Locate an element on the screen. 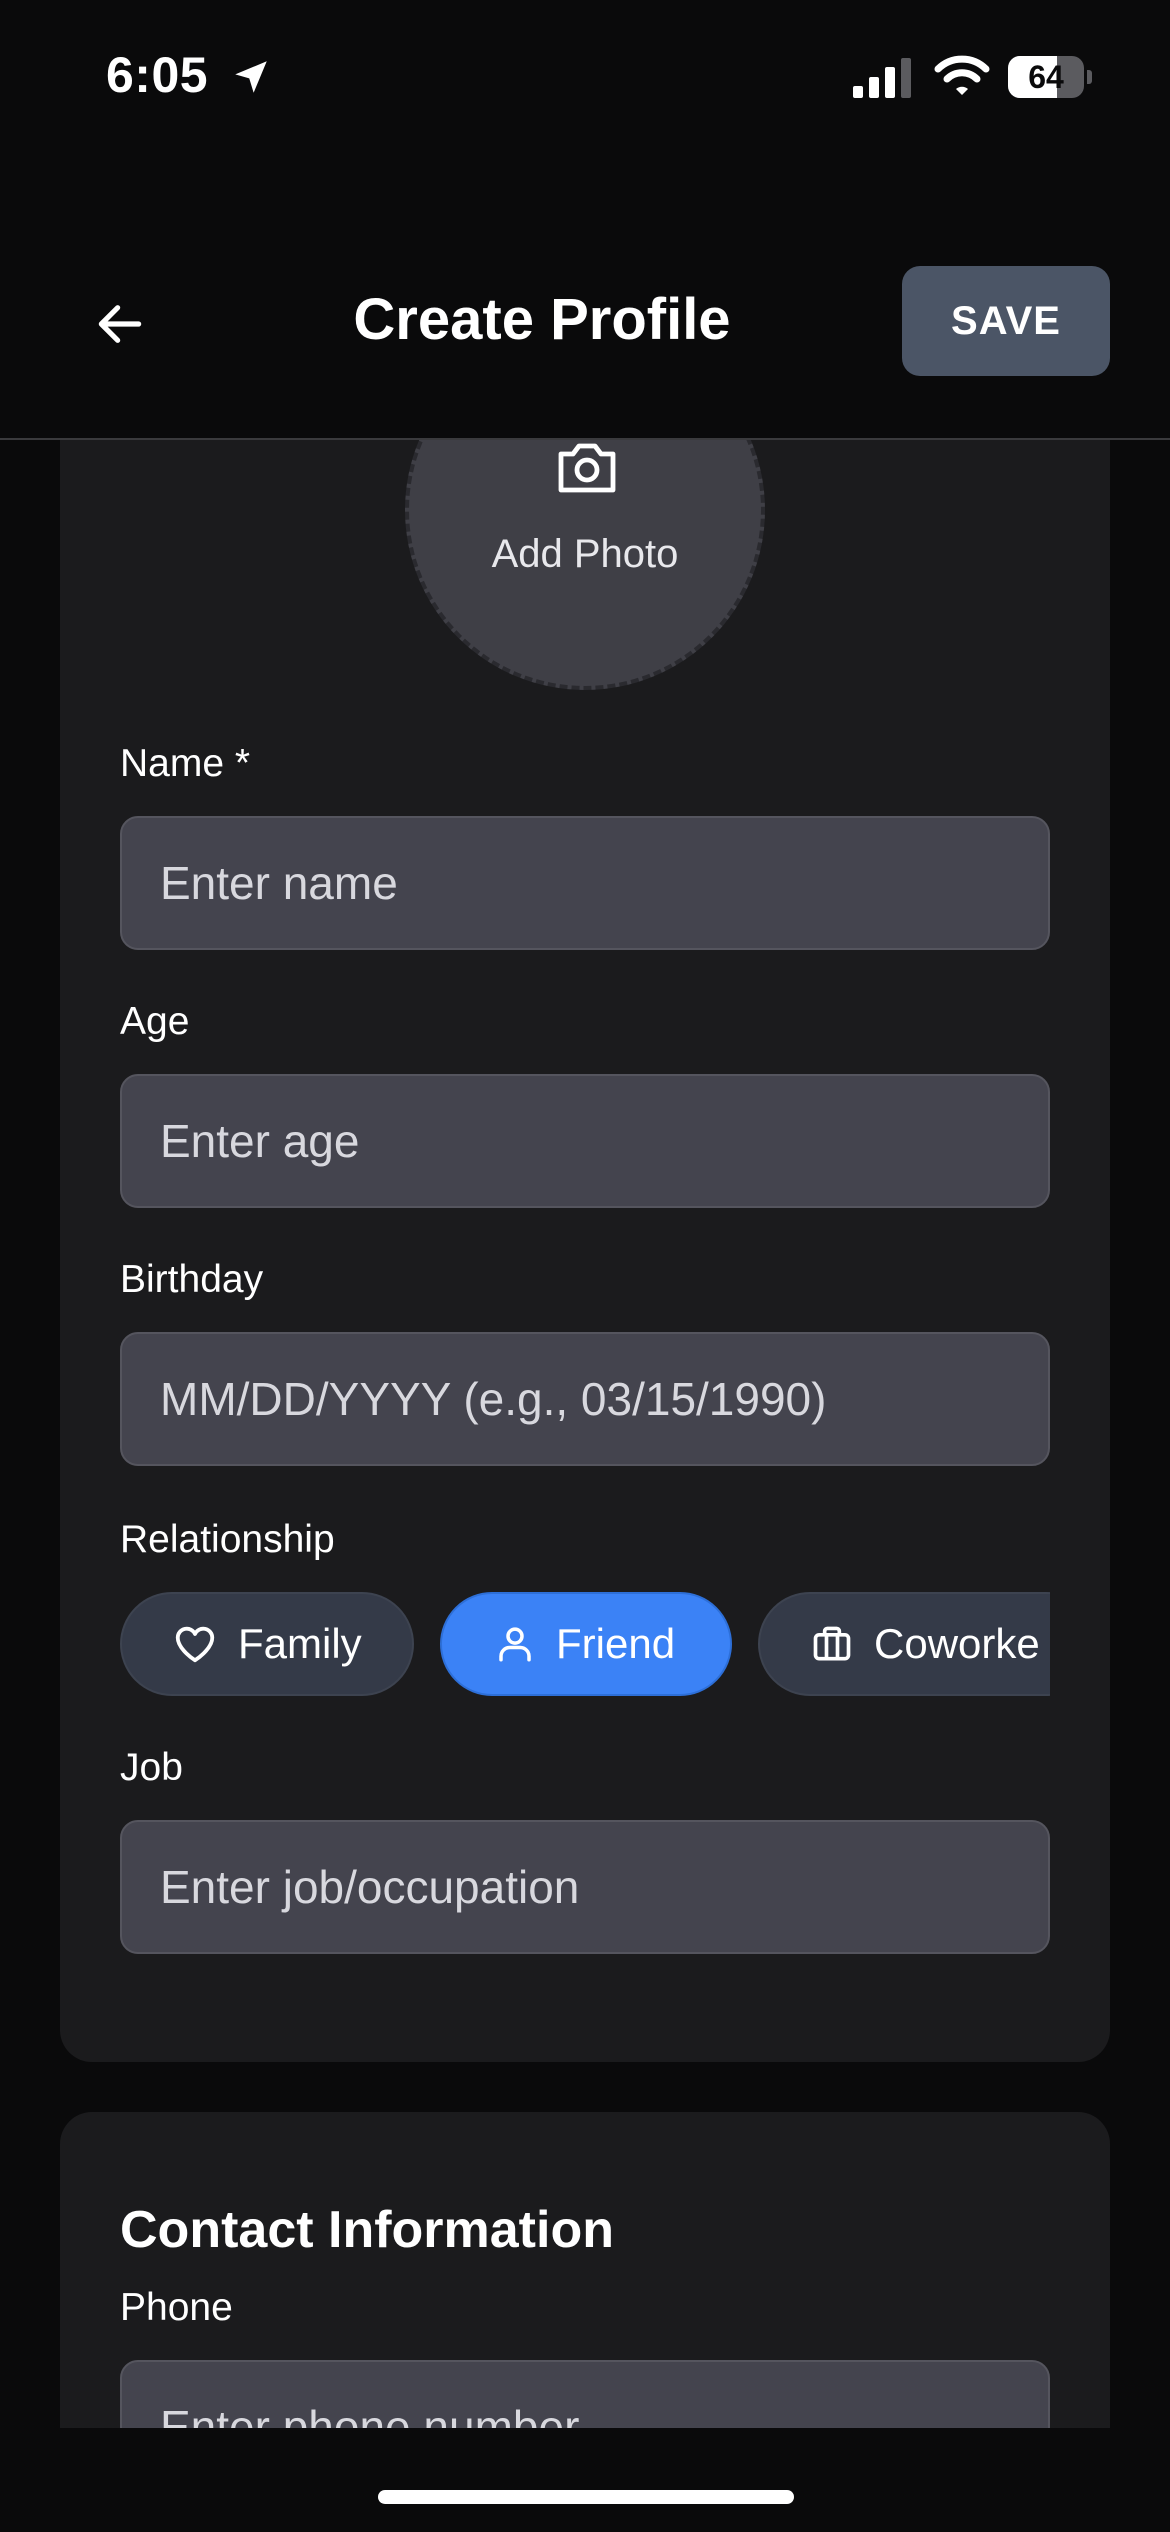  job-input is located at coordinates (585, 1887).